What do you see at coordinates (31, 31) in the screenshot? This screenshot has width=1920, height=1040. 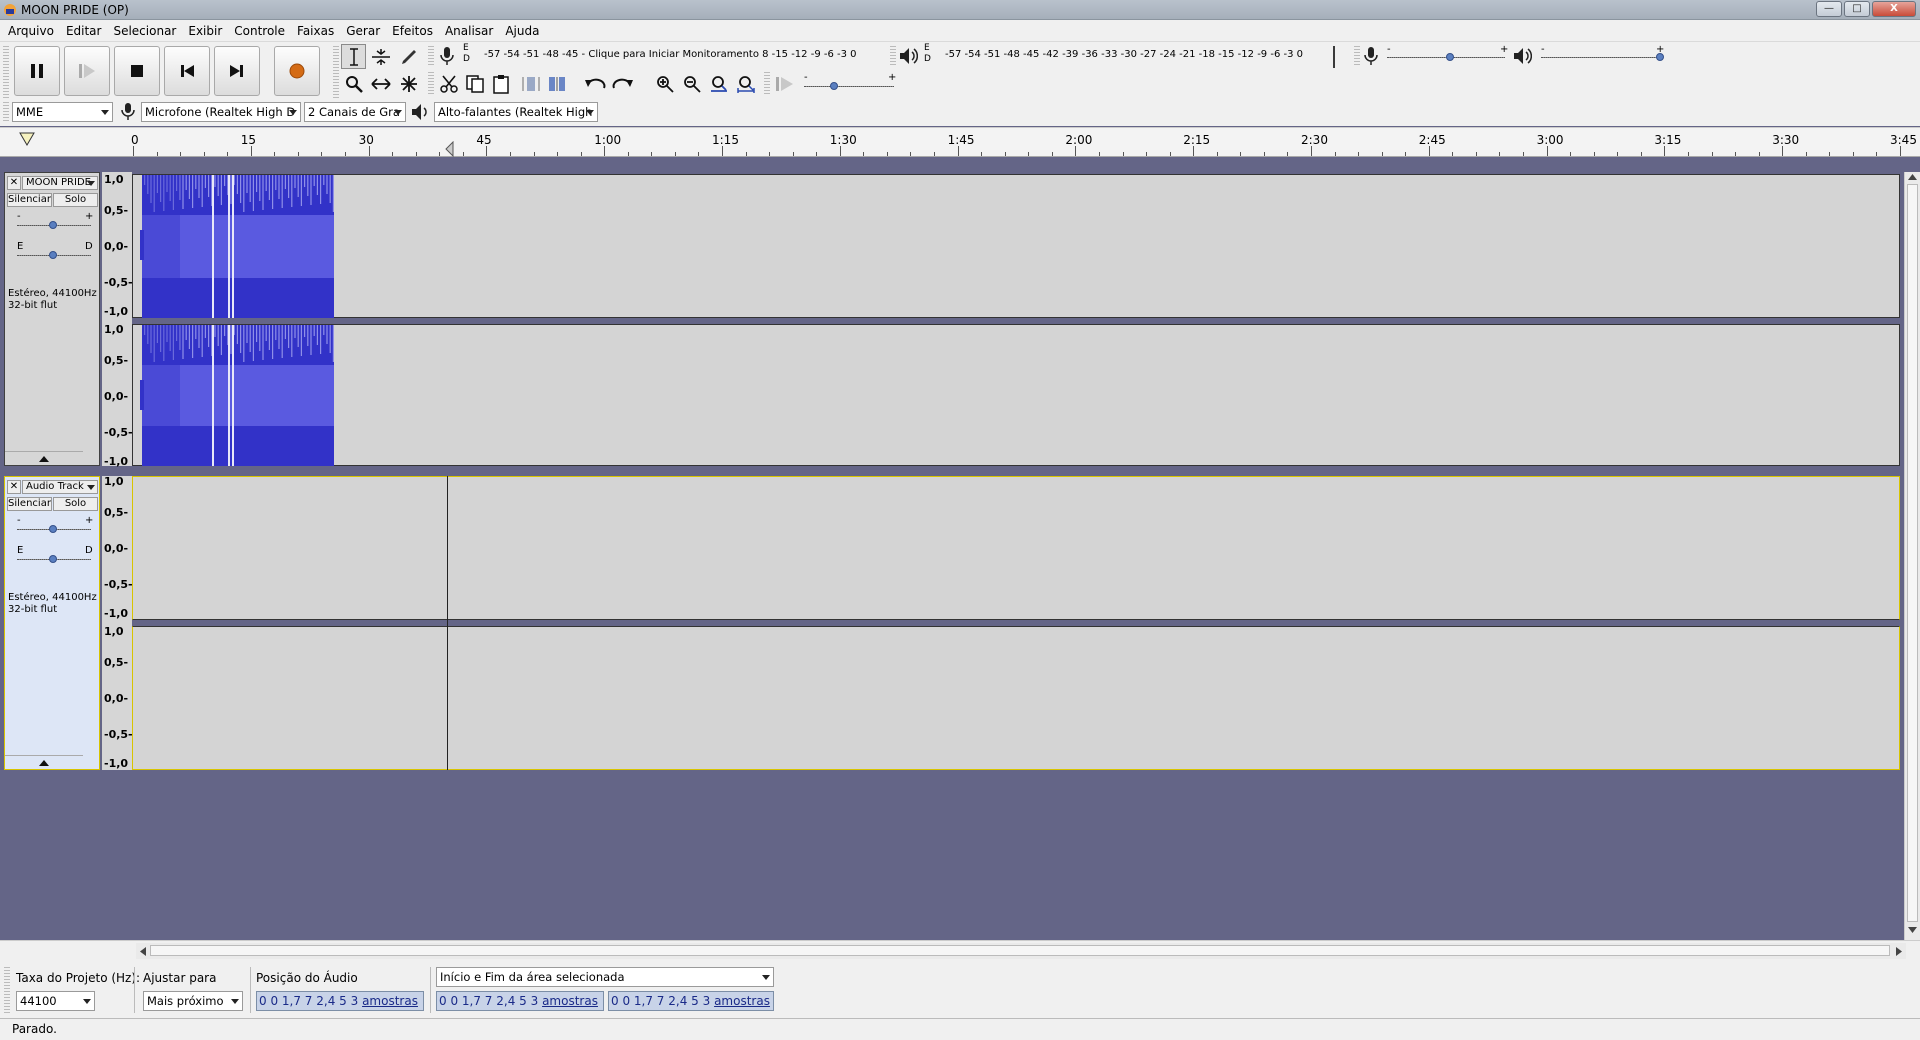 I see `menu-arquivo: Arquivo` at bounding box center [31, 31].